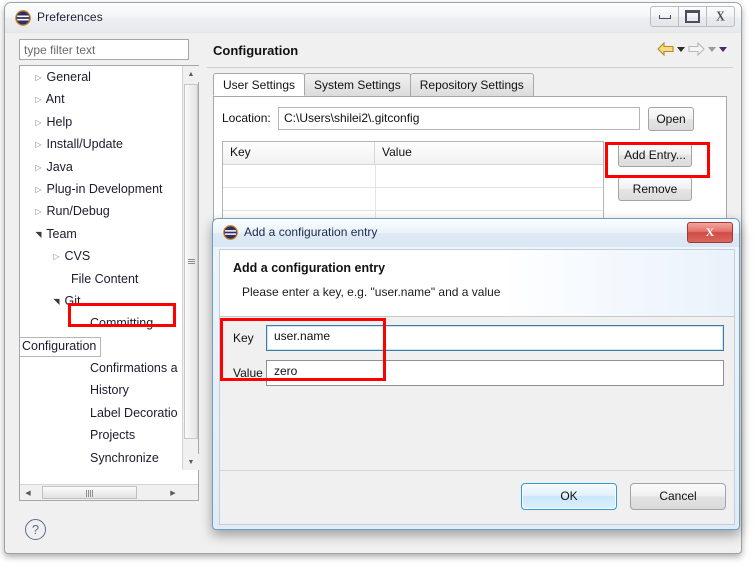 The width and height of the screenshot is (756, 569). Describe the element at coordinates (101, 234) in the screenshot. I see `sidebar-item-team: ◥ Team` at that location.